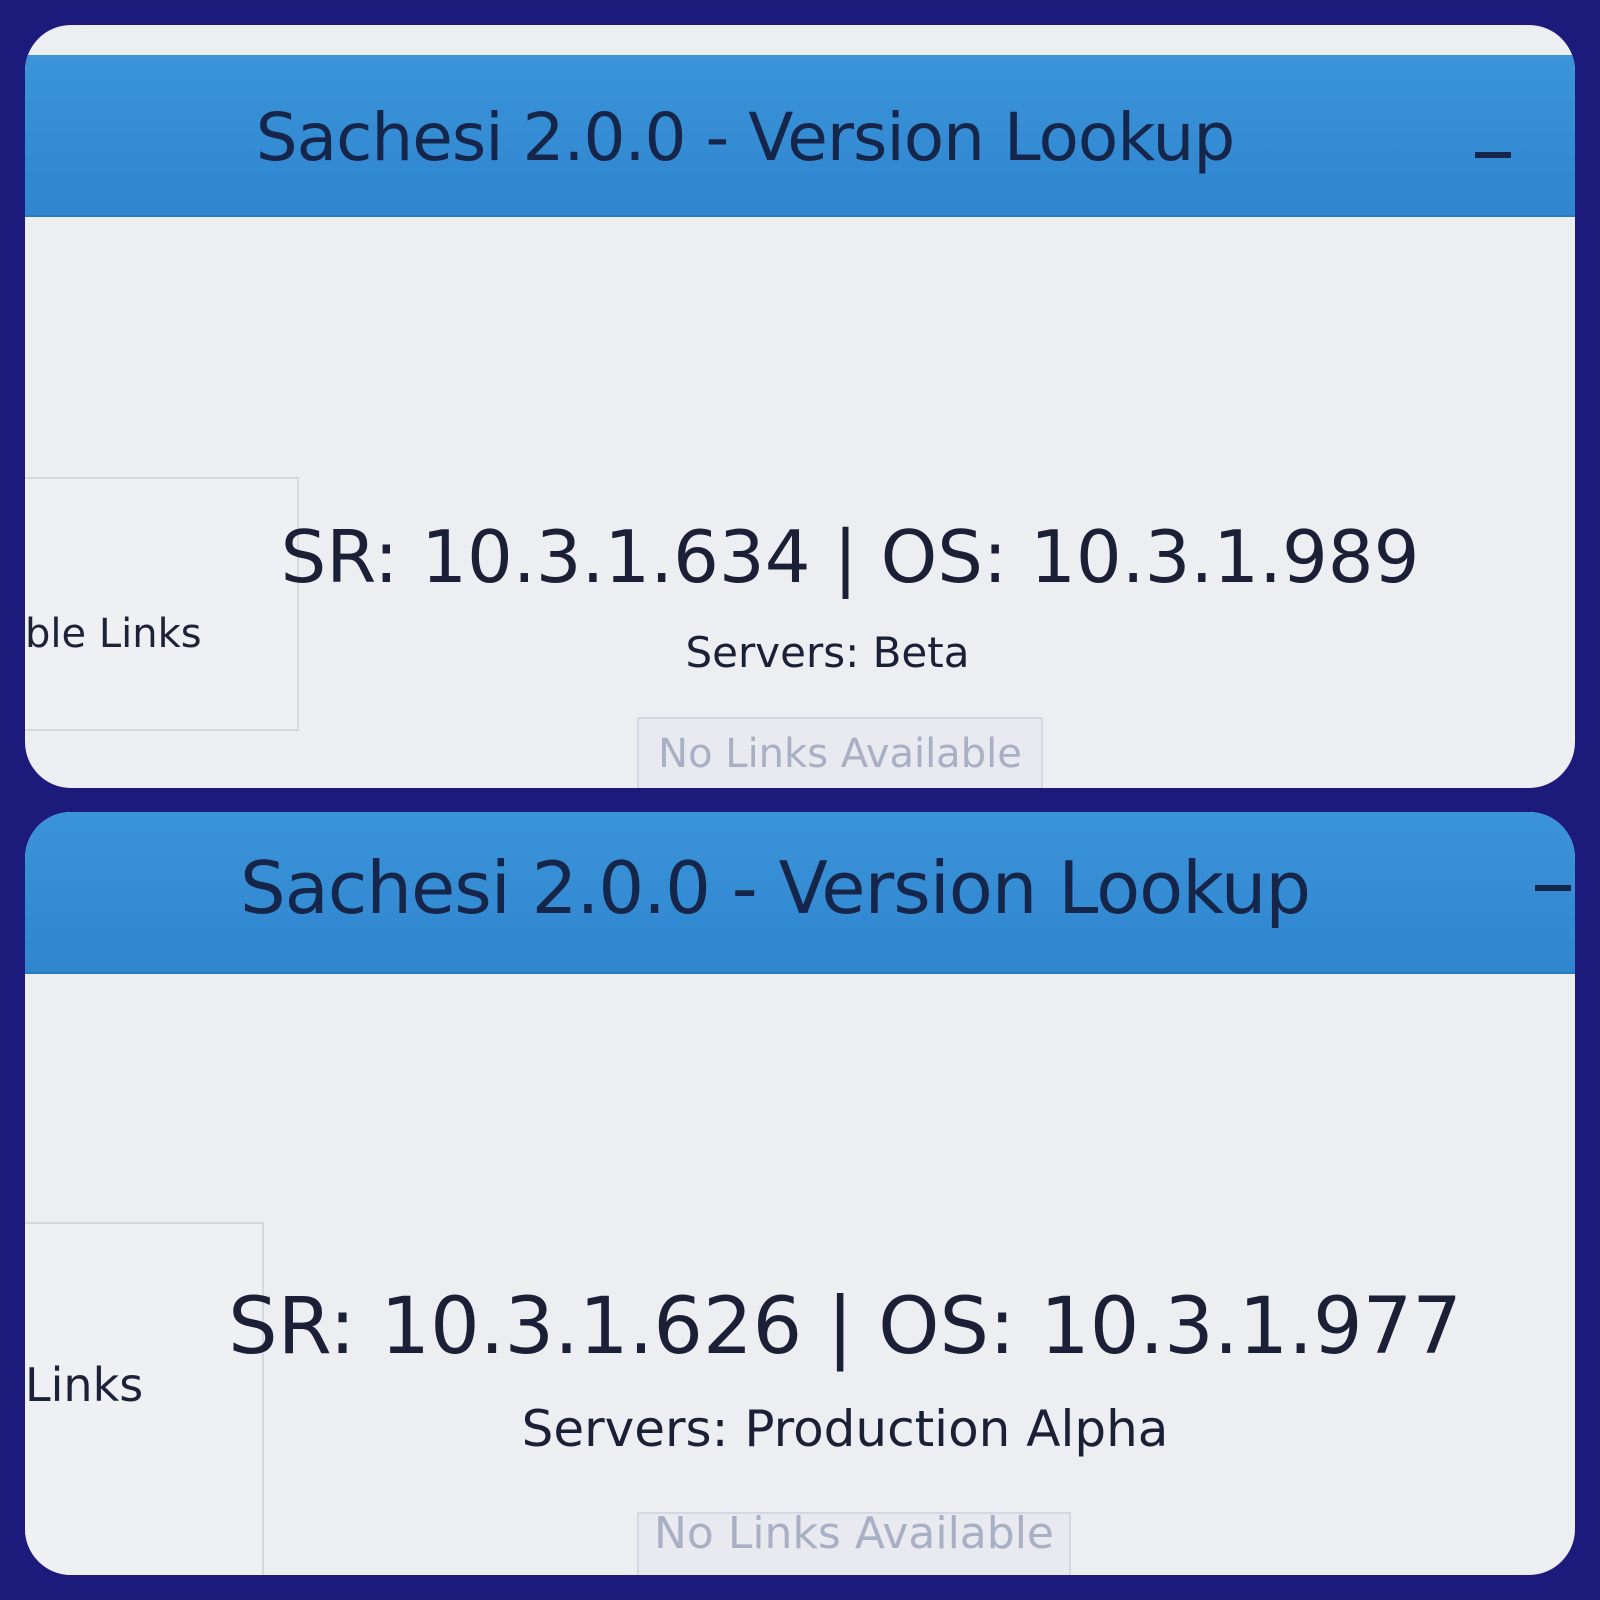 This screenshot has width=1600, height=1600. Describe the element at coordinates (827, 652) in the screenshot. I see `servers-info: Servers: Beta` at that location.